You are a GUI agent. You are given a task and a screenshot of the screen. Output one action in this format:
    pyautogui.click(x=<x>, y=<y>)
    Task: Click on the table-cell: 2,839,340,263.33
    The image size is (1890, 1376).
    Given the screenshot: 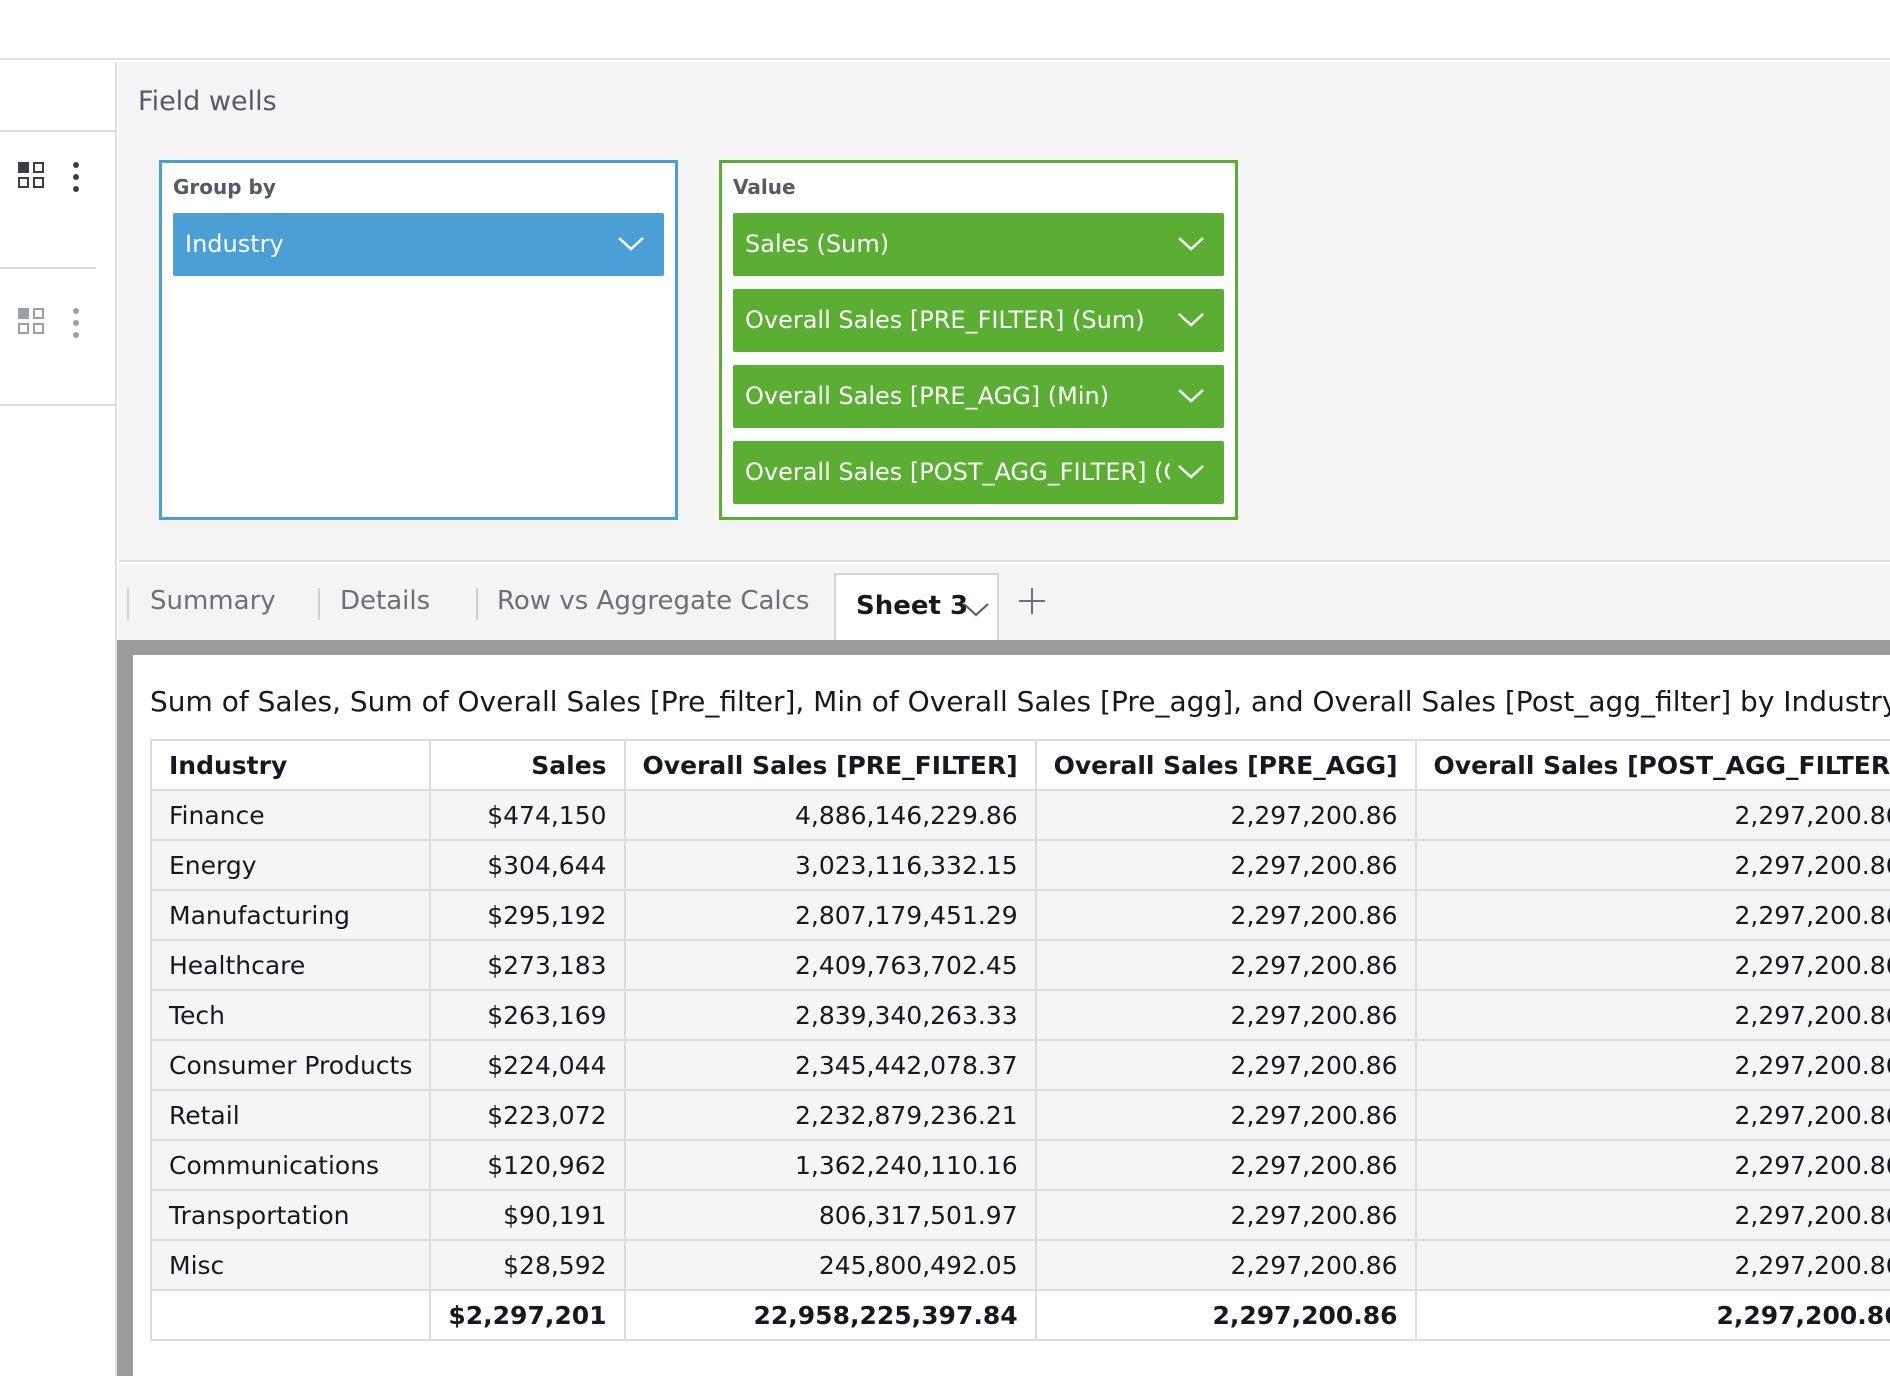 What is the action you would take?
    pyautogui.click(x=830, y=1015)
    